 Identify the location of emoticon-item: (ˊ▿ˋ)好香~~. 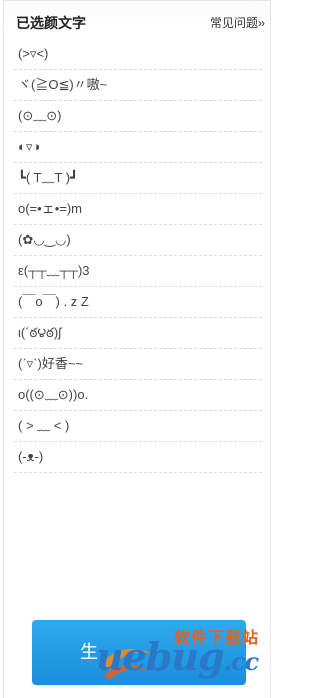
(138, 364).